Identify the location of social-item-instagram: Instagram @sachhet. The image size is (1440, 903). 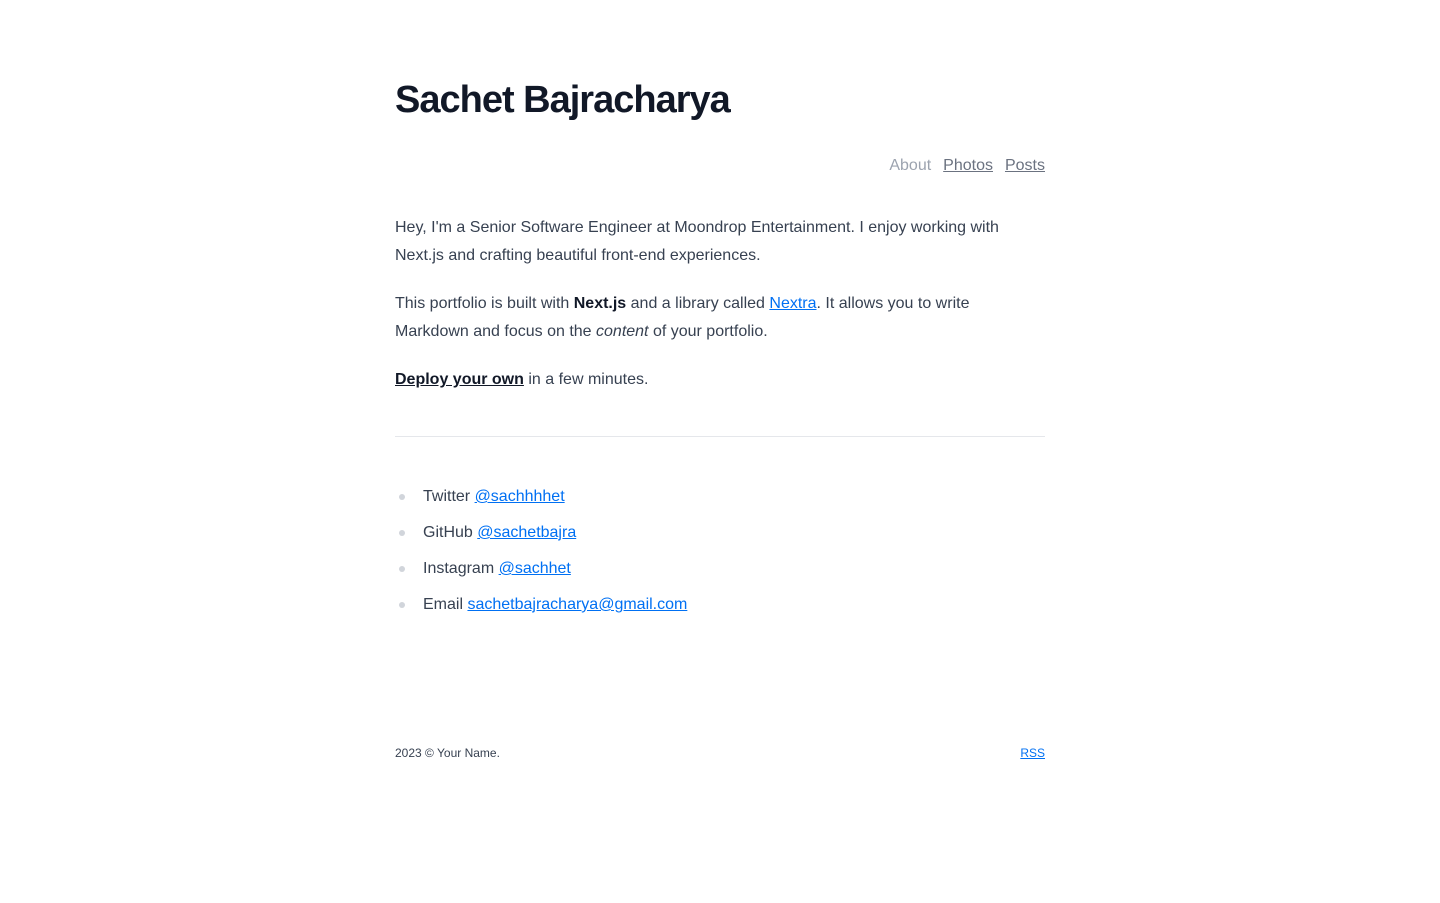
(720, 569).